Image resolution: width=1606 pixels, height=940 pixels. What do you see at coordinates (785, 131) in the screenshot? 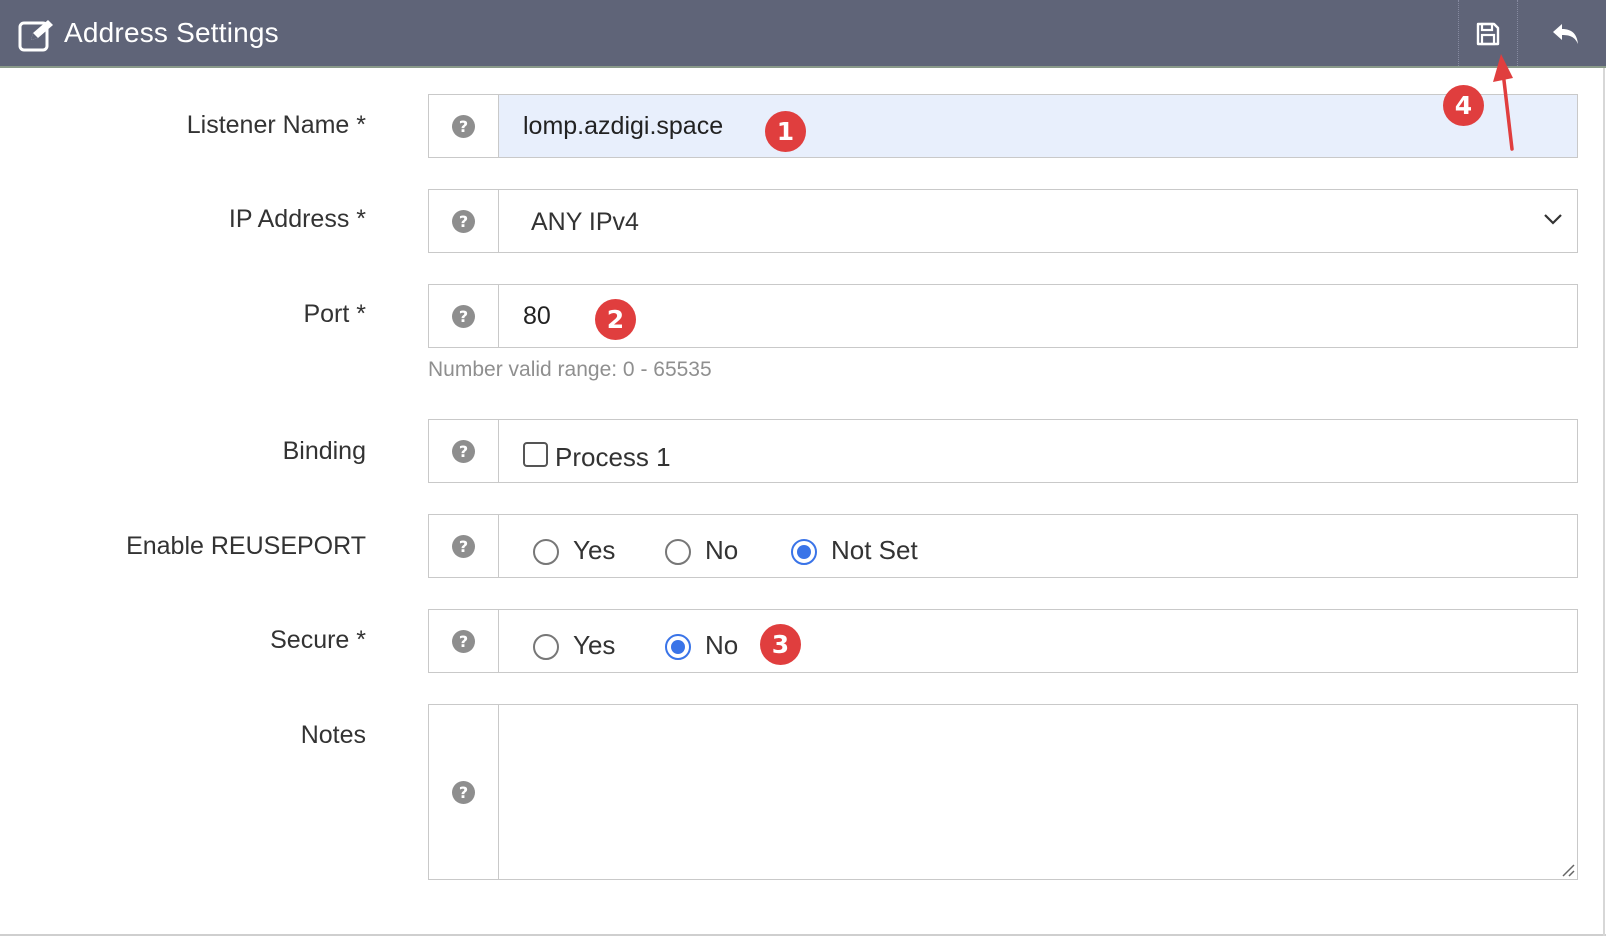
I see `annotation-badge-1: 1` at bounding box center [785, 131].